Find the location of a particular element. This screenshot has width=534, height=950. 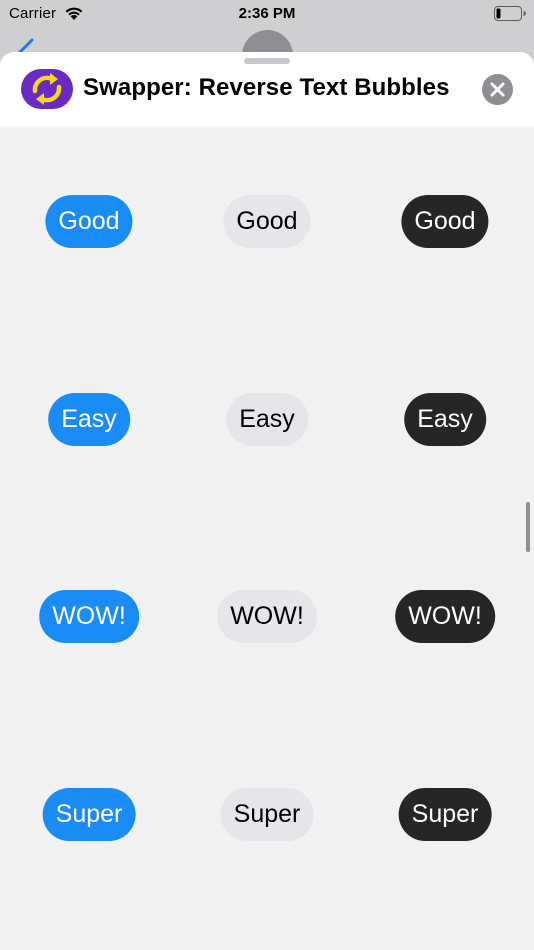

page-title: Swapper: Reverse Text Bubbles is located at coordinates (266, 87).